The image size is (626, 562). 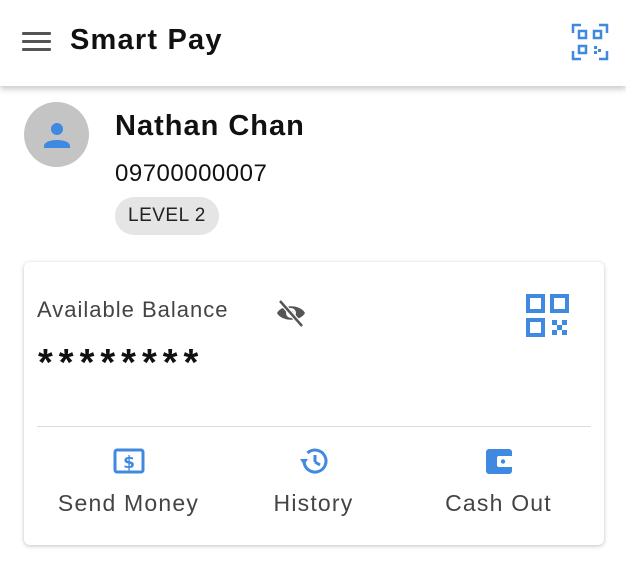 I want to click on qr-code-icon, so click(x=547, y=315).